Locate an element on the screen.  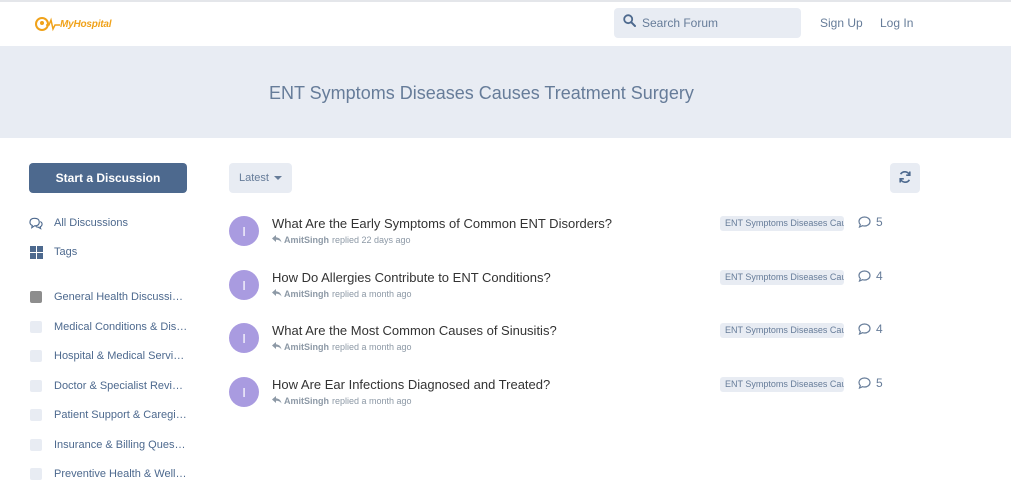
discussion-meta: AmitSingh replied 22 days ago is located at coordinates (341, 240).